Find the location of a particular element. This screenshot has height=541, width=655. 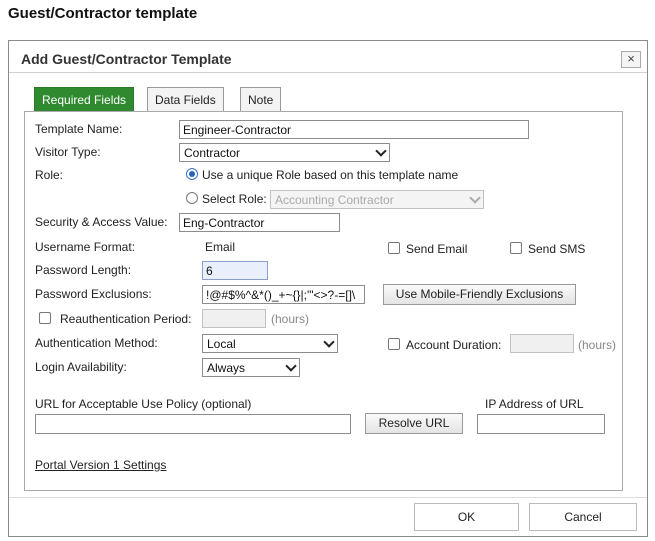

template-name-label: Template Name: is located at coordinates (79, 129).